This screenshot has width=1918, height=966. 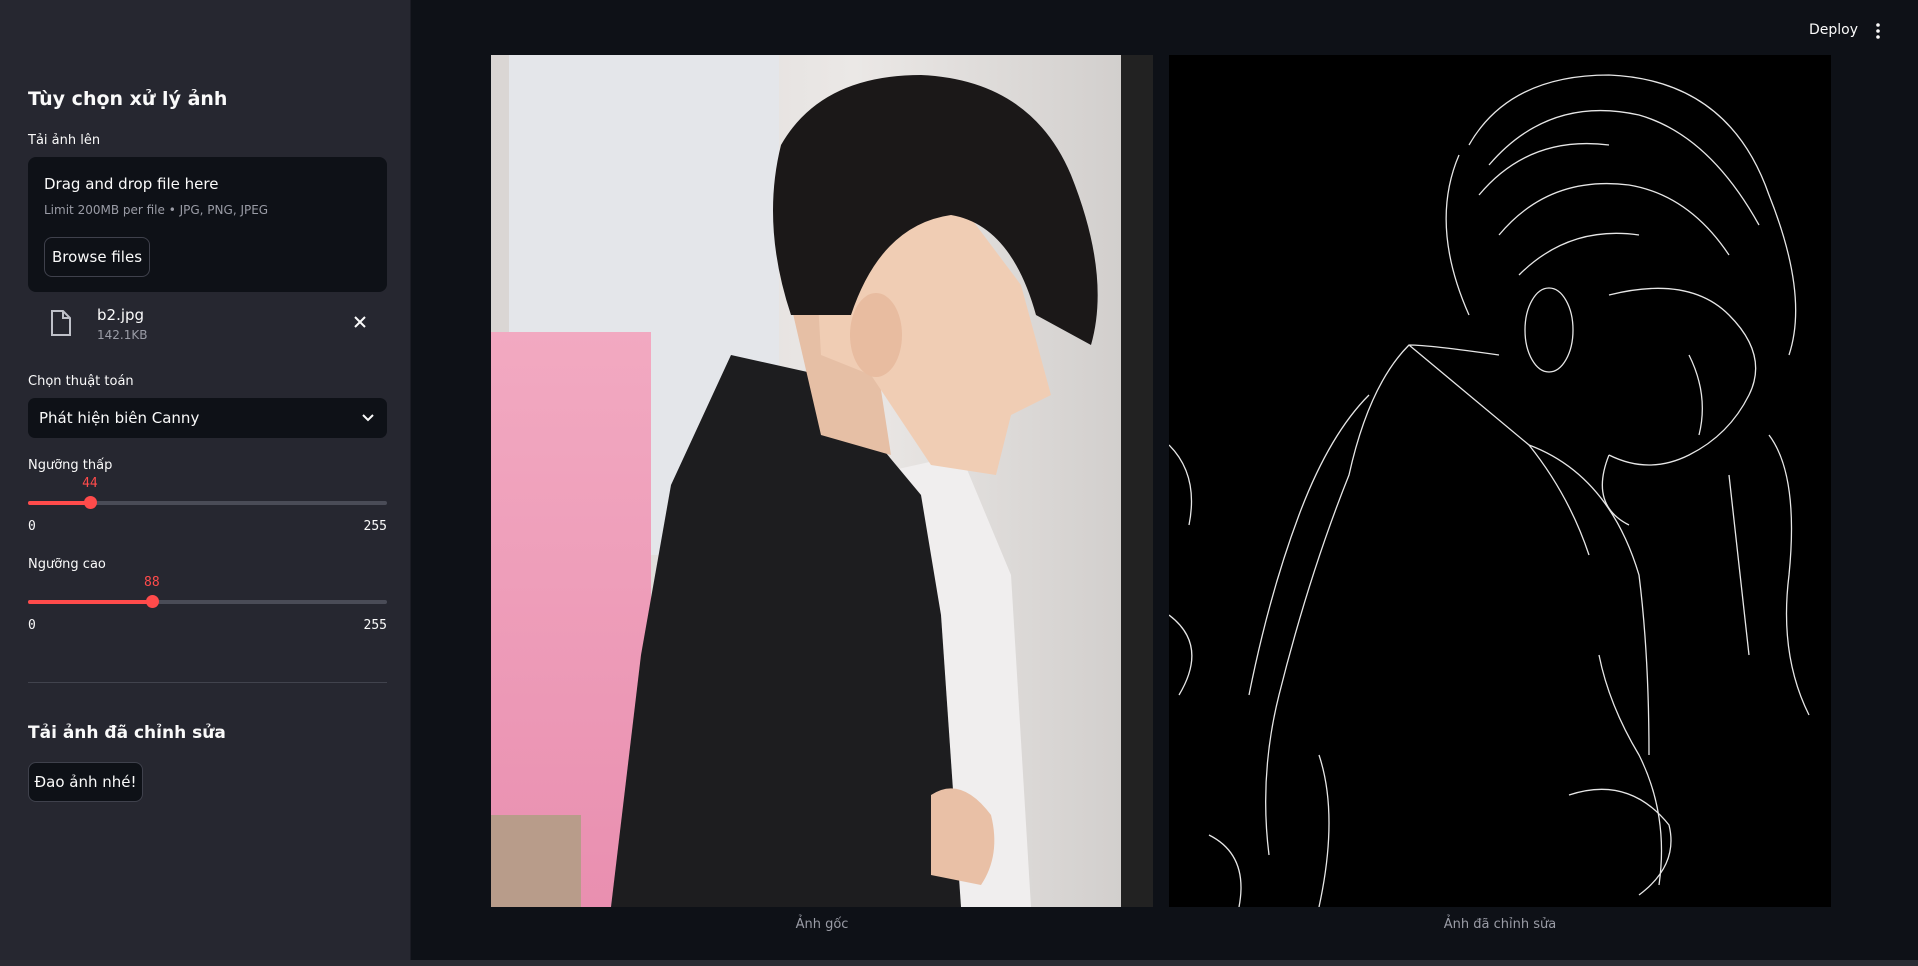 I want to click on slider-value: 88, so click(x=152, y=582).